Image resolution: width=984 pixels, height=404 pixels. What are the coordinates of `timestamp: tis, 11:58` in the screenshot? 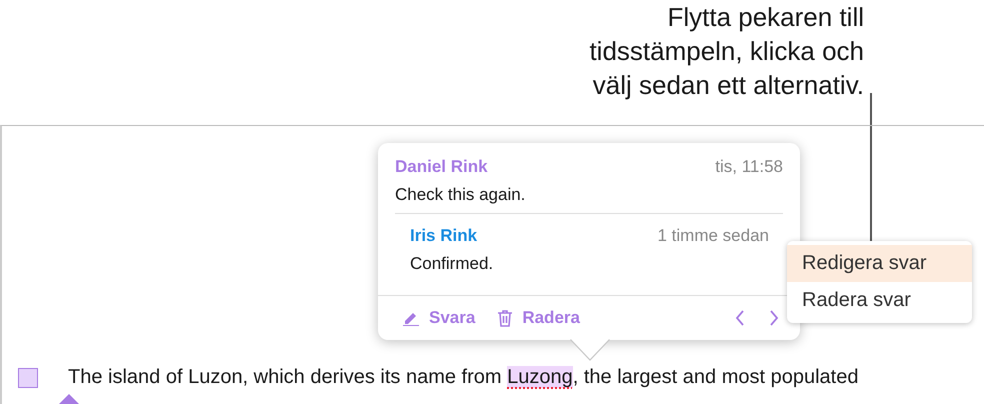 It's located at (749, 167).